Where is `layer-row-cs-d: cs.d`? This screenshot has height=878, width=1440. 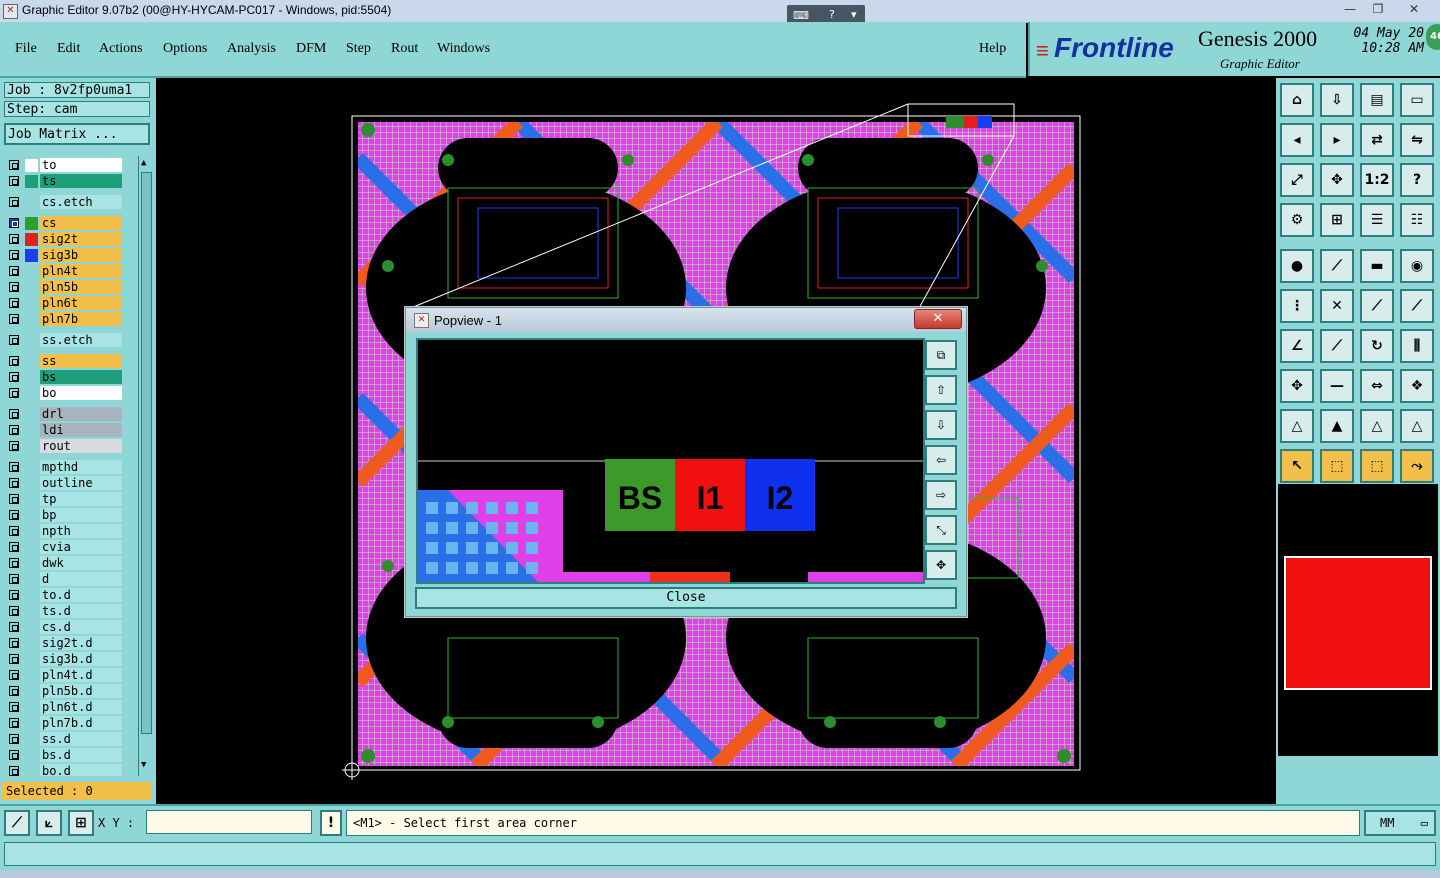
layer-row-cs-d: cs.d is located at coordinates (64, 627).